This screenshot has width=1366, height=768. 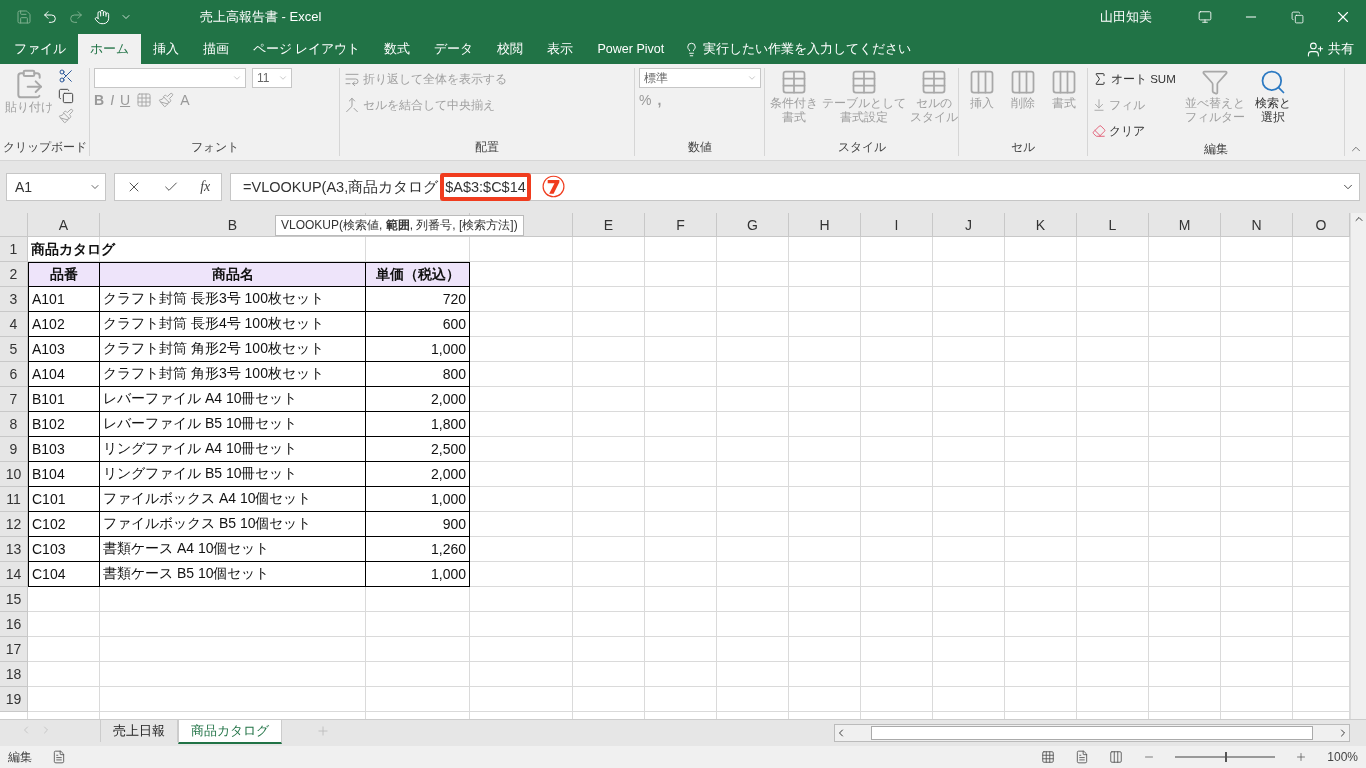 I want to click on table-cell: C101, so click(x=64, y=499).